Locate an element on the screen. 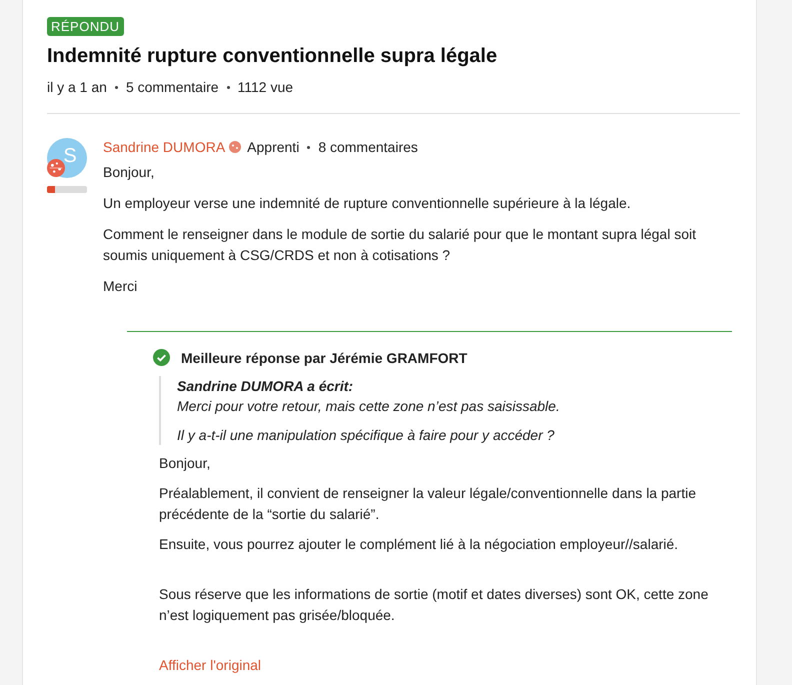 The height and width of the screenshot is (685, 792). post-paragraph: Un employeur verse une indemnité de rupture conventionnelle supérieure à la légale. is located at coordinates (367, 203).